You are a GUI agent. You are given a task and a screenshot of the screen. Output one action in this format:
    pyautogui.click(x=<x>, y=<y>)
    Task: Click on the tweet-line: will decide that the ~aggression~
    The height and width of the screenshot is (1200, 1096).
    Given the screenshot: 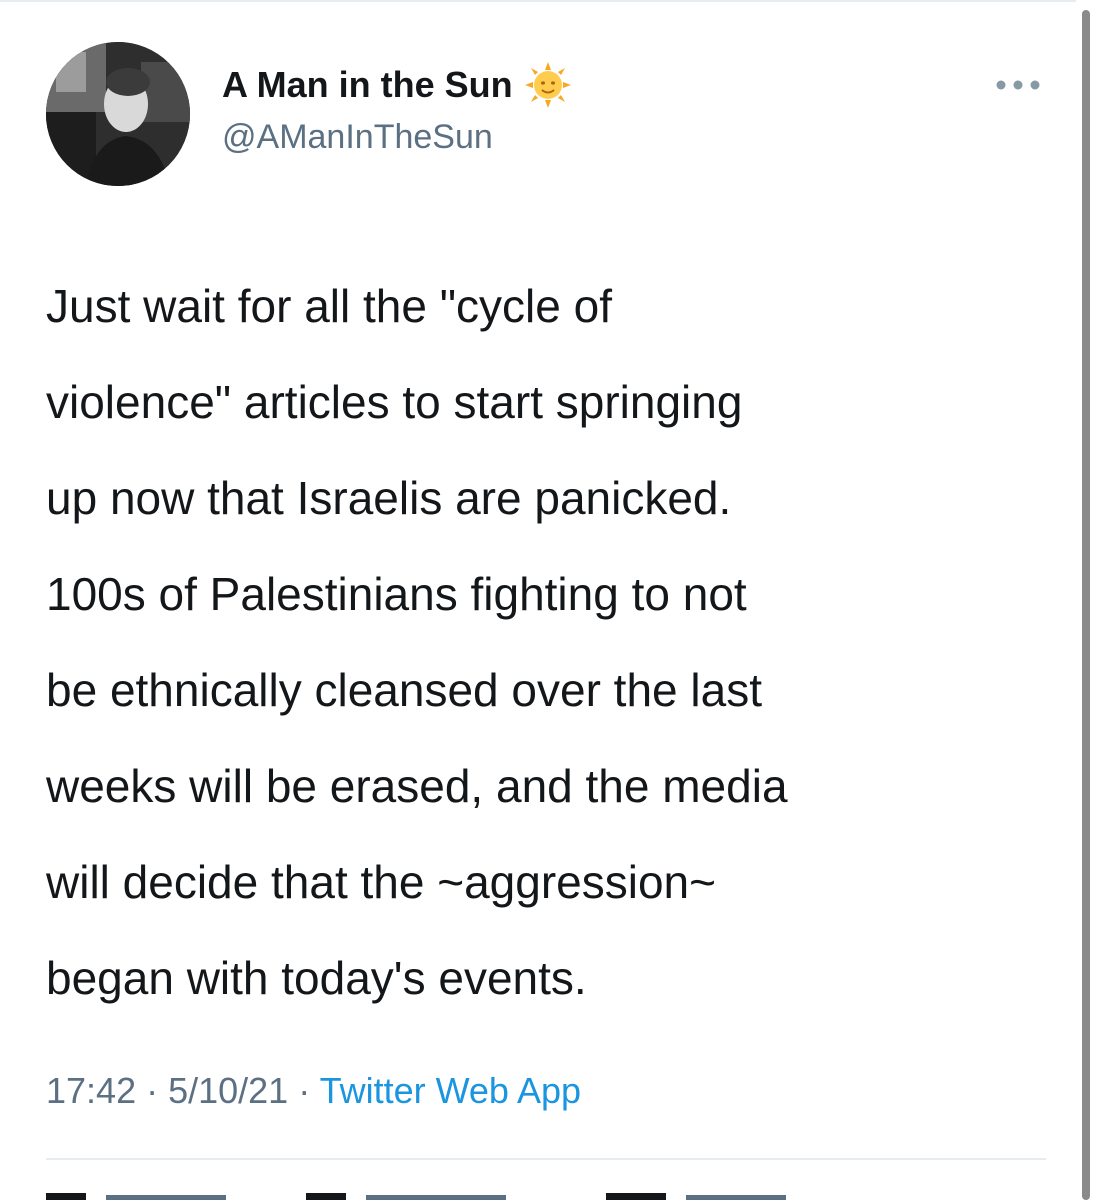 What is the action you would take?
    pyautogui.click(x=381, y=882)
    